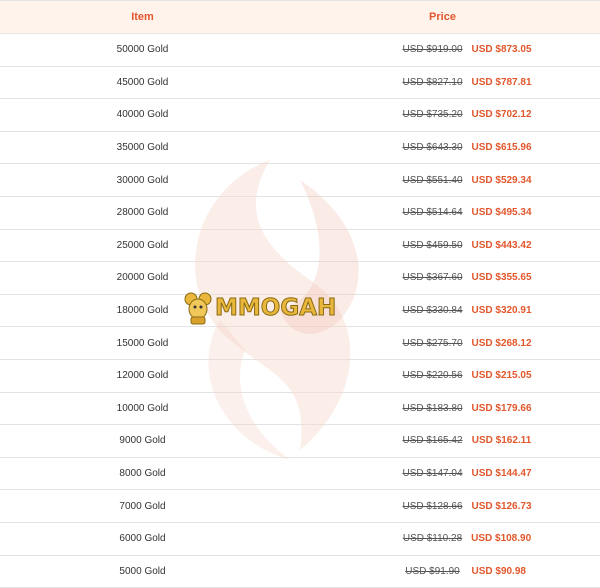  I want to click on discount-price: USD $873.05, so click(502, 49).